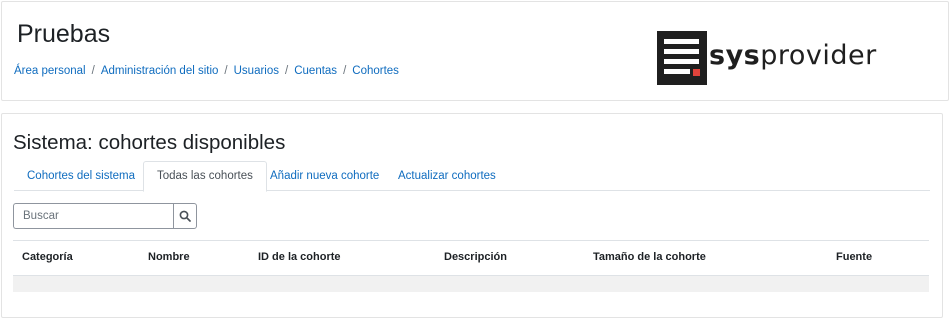 Image resolution: width=950 pixels, height=330 pixels. What do you see at coordinates (160, 71) in the screenshot?
I see `breadcrumb-item-site-admin: Administración del sitio` at bounding box center [160, 71].